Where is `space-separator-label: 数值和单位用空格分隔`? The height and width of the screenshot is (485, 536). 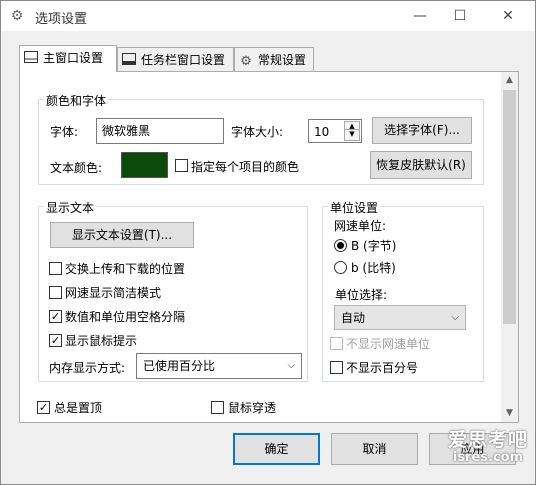
space-separator-label: 数值和单位用空格分隔 is located at coordinates (125, 317).